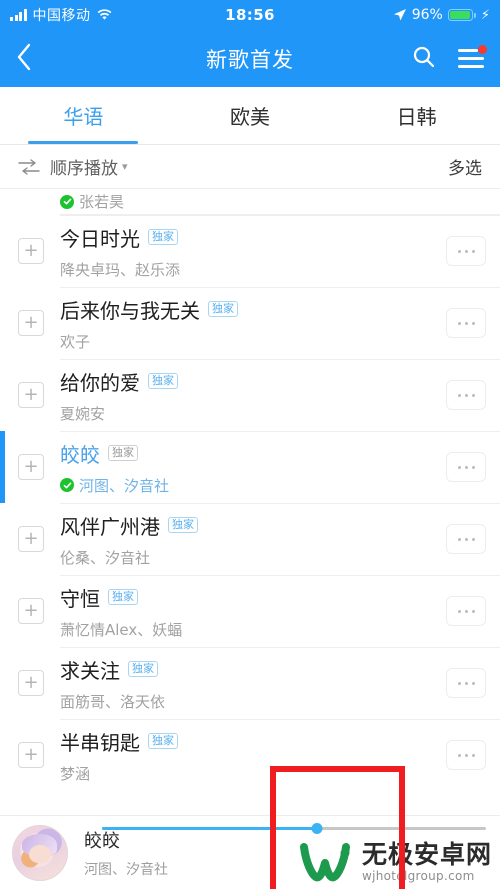  What do you see at coordinates (248, 669) in the screenshot?
I see `song-title-line: 求关注 独家` at bounding box center [248, 669].